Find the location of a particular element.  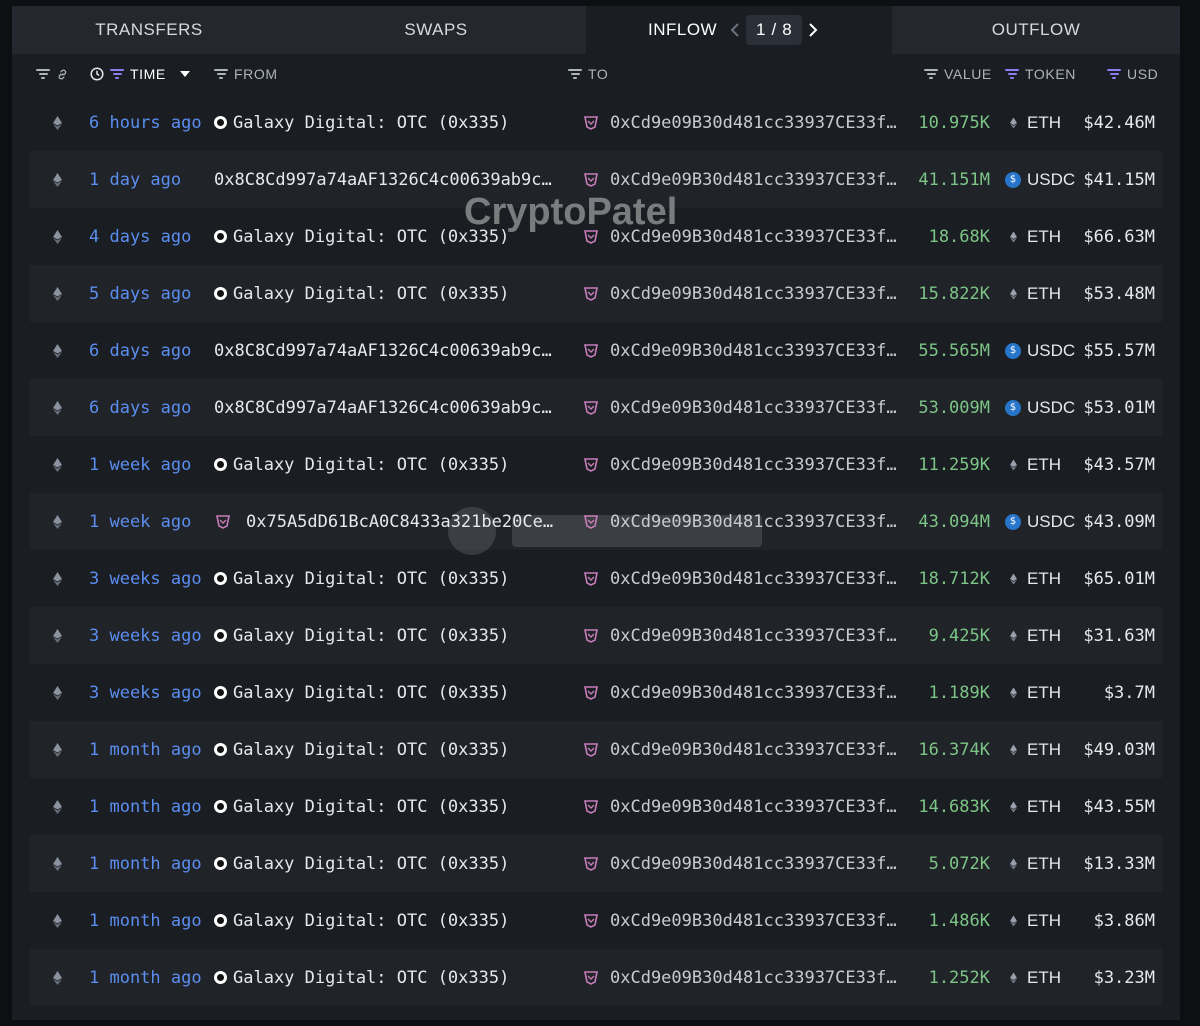

time-link: 6 hours ago is located at coordinates (145, 122).